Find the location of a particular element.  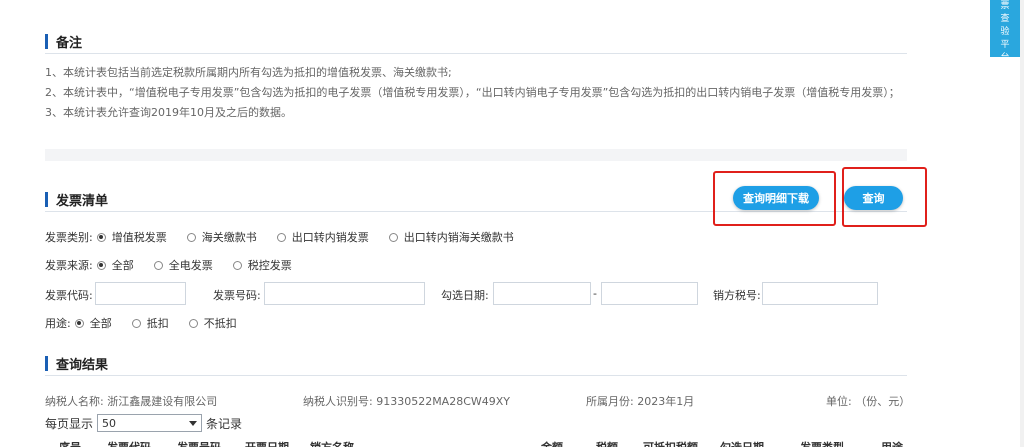

column-header: 发票号码 is located at coordinates (199, 443).